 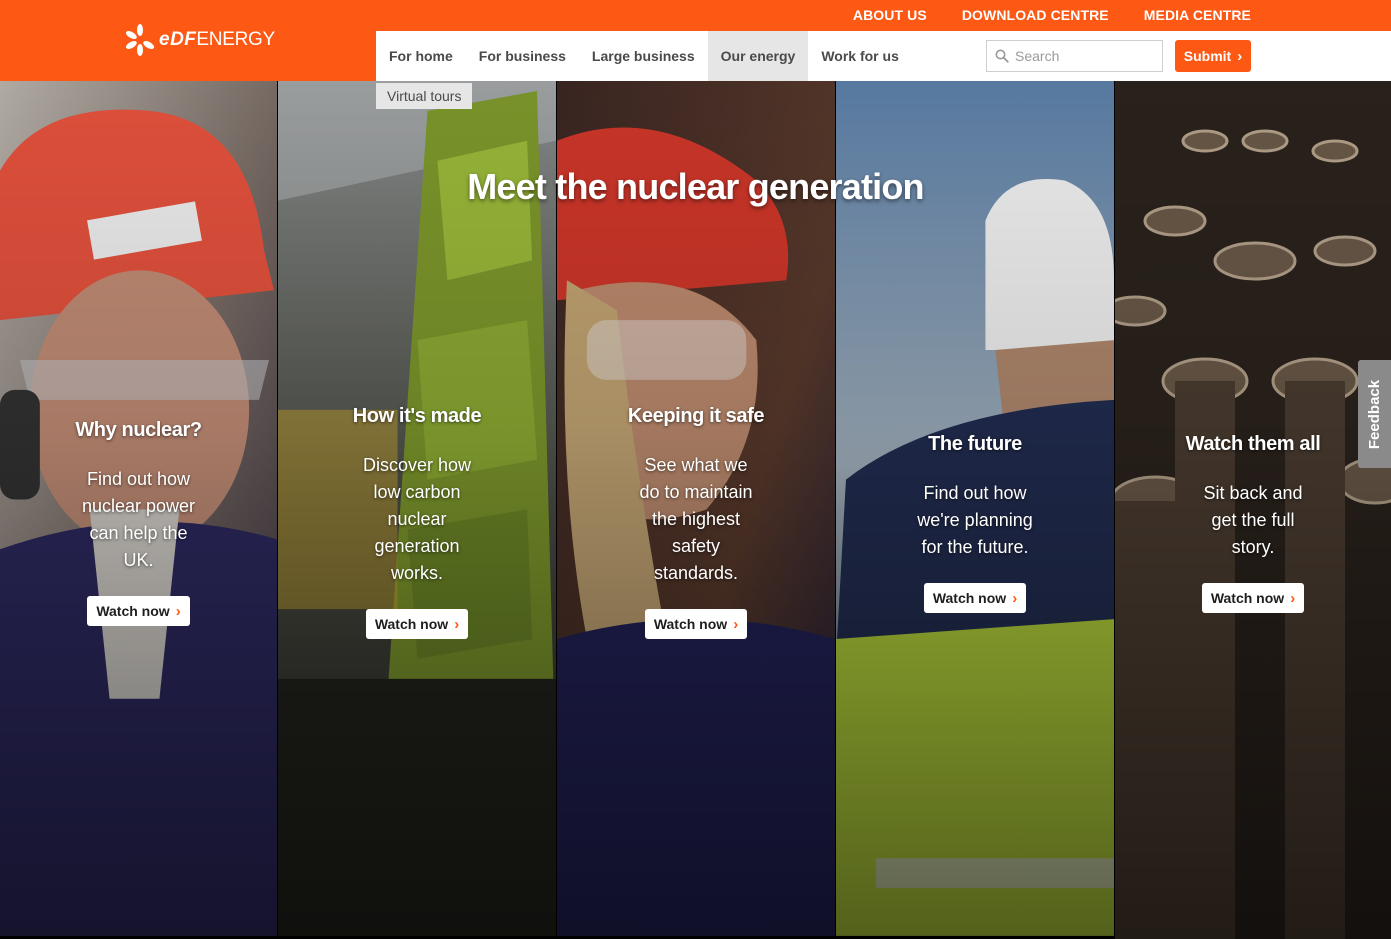 I want to click on submit-button: Submit ›, so click(x=1213, y=56).